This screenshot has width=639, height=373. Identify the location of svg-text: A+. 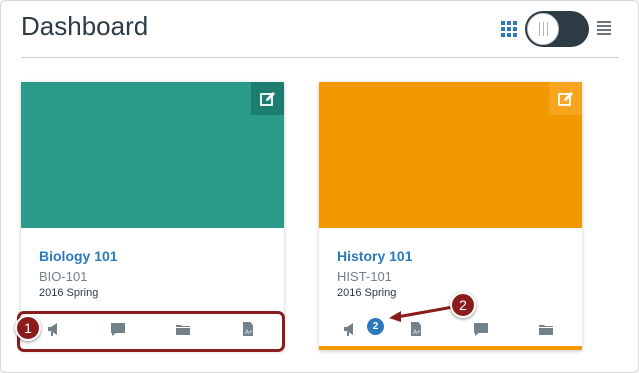
(417, 333).